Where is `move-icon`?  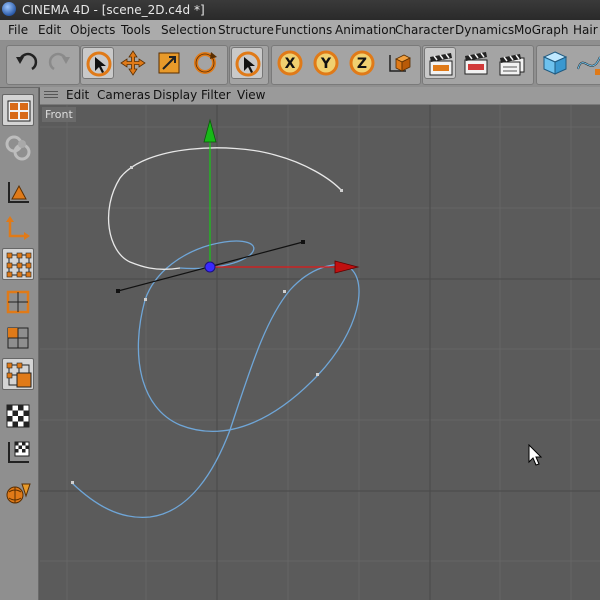
move-icon is located at coordinates (133, 63).